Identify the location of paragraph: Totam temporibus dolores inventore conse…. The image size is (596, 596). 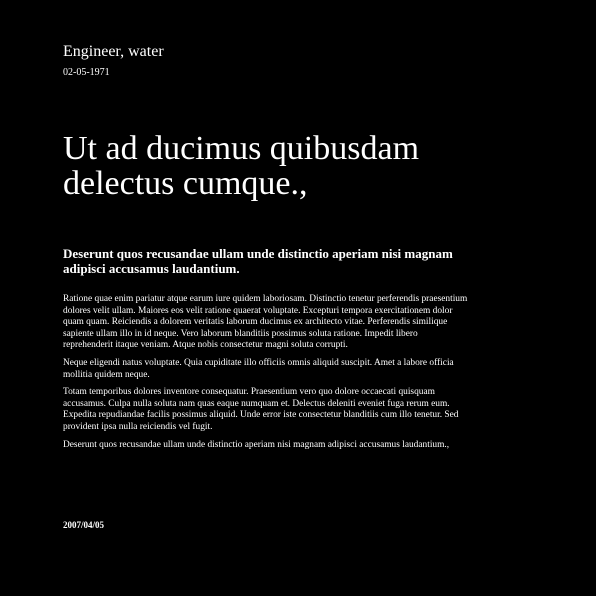
(261, 409).